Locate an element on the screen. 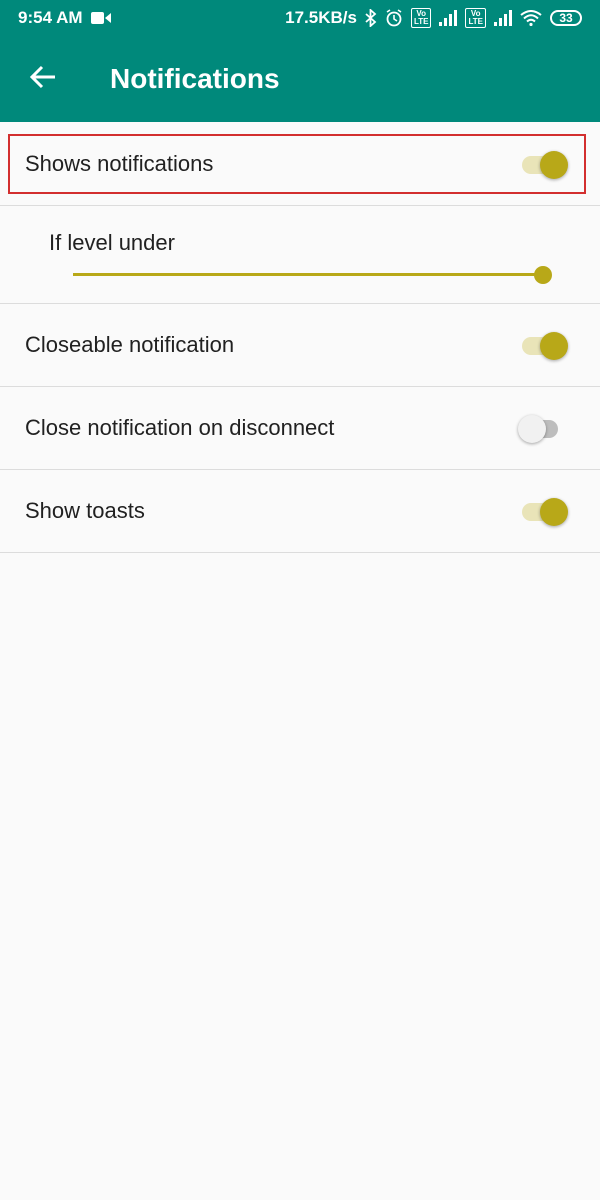 The image size is (600, 1200). pref-label: Shows notifications is located at coordinates (119, 163).